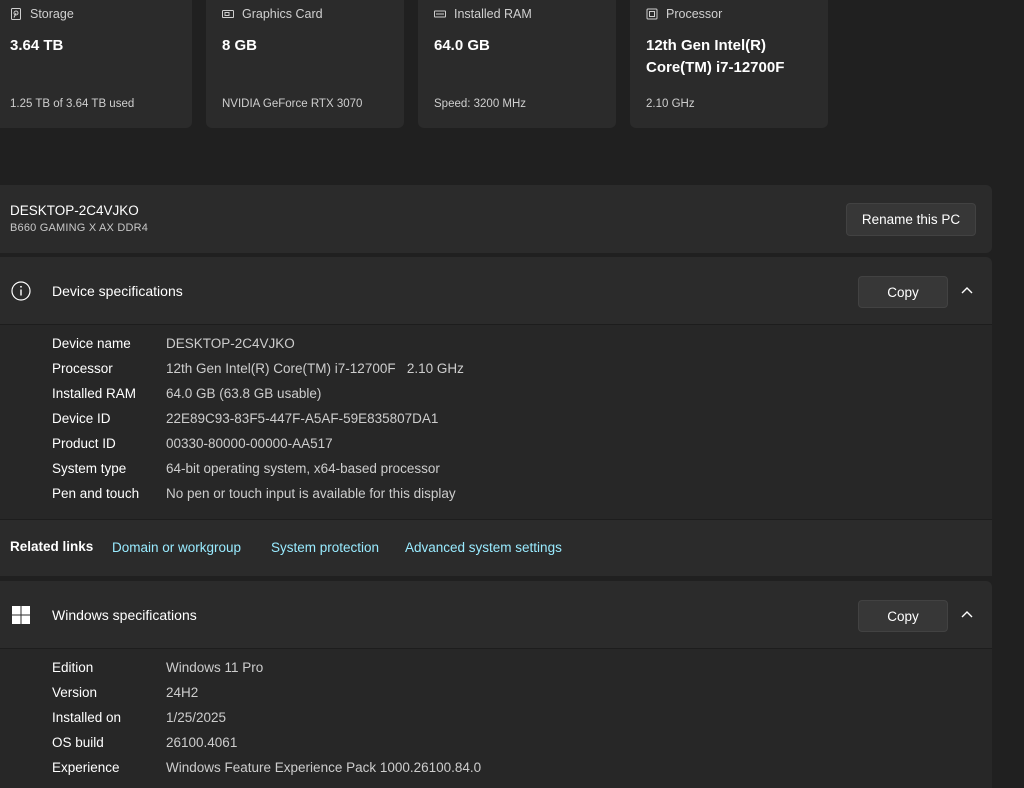  Describe the element at coordinates (214, 667) in the screenshot. I see `spec-value: Windows 11 Pro` at that location.